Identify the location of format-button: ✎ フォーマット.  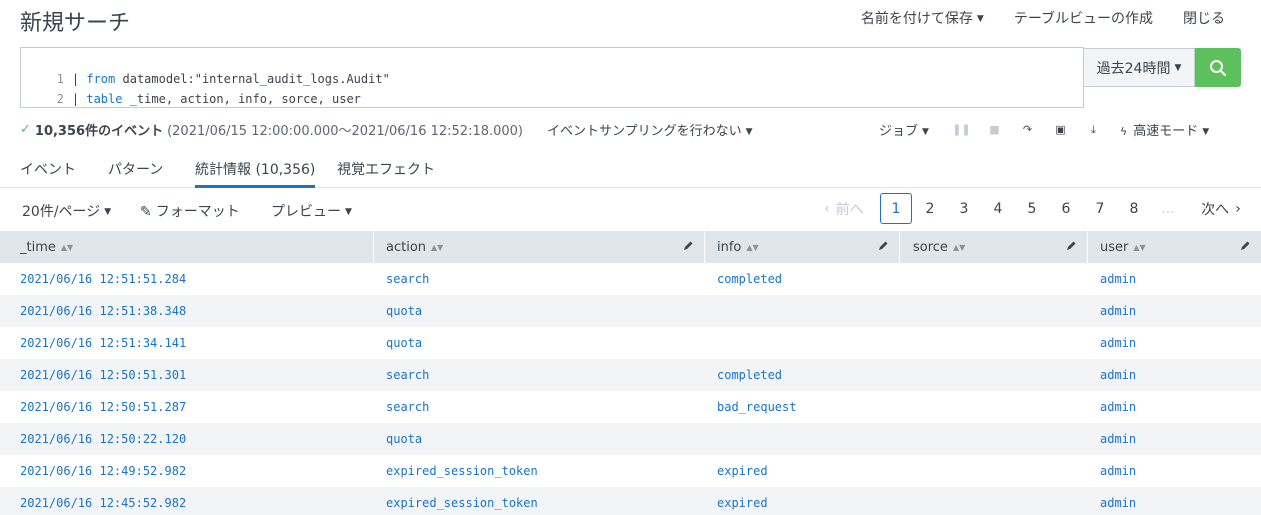
(190, 211).